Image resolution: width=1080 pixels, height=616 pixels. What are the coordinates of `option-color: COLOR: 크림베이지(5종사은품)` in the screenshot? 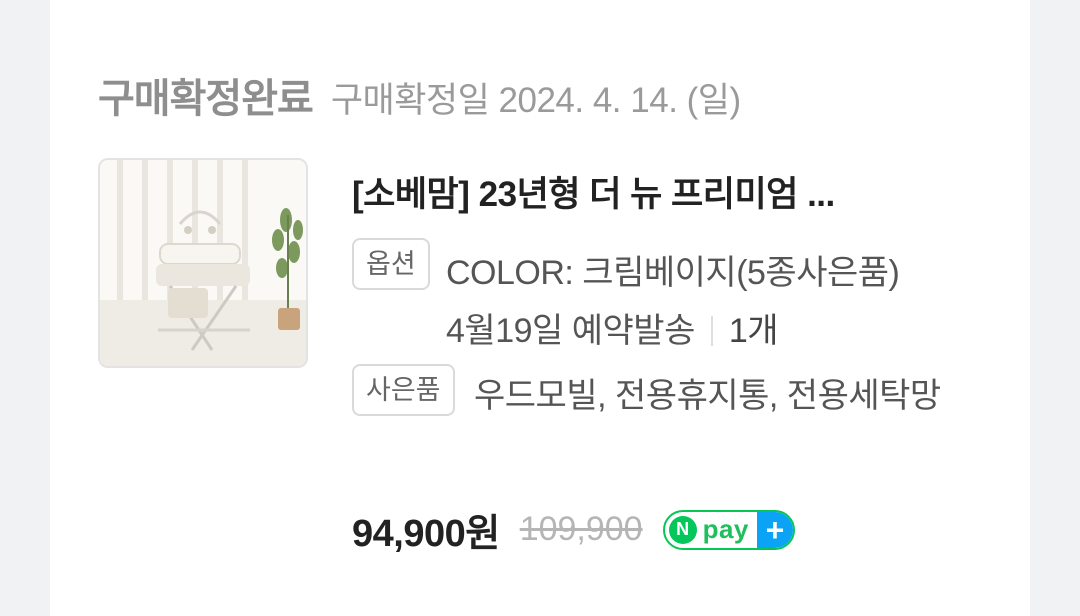 It's located at (673, 273).